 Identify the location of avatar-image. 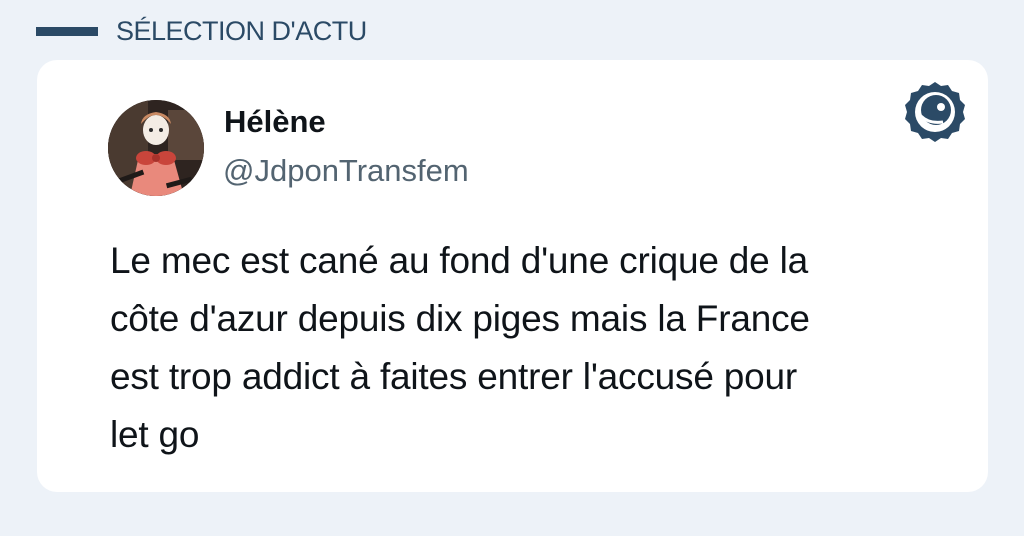
(156, 148).